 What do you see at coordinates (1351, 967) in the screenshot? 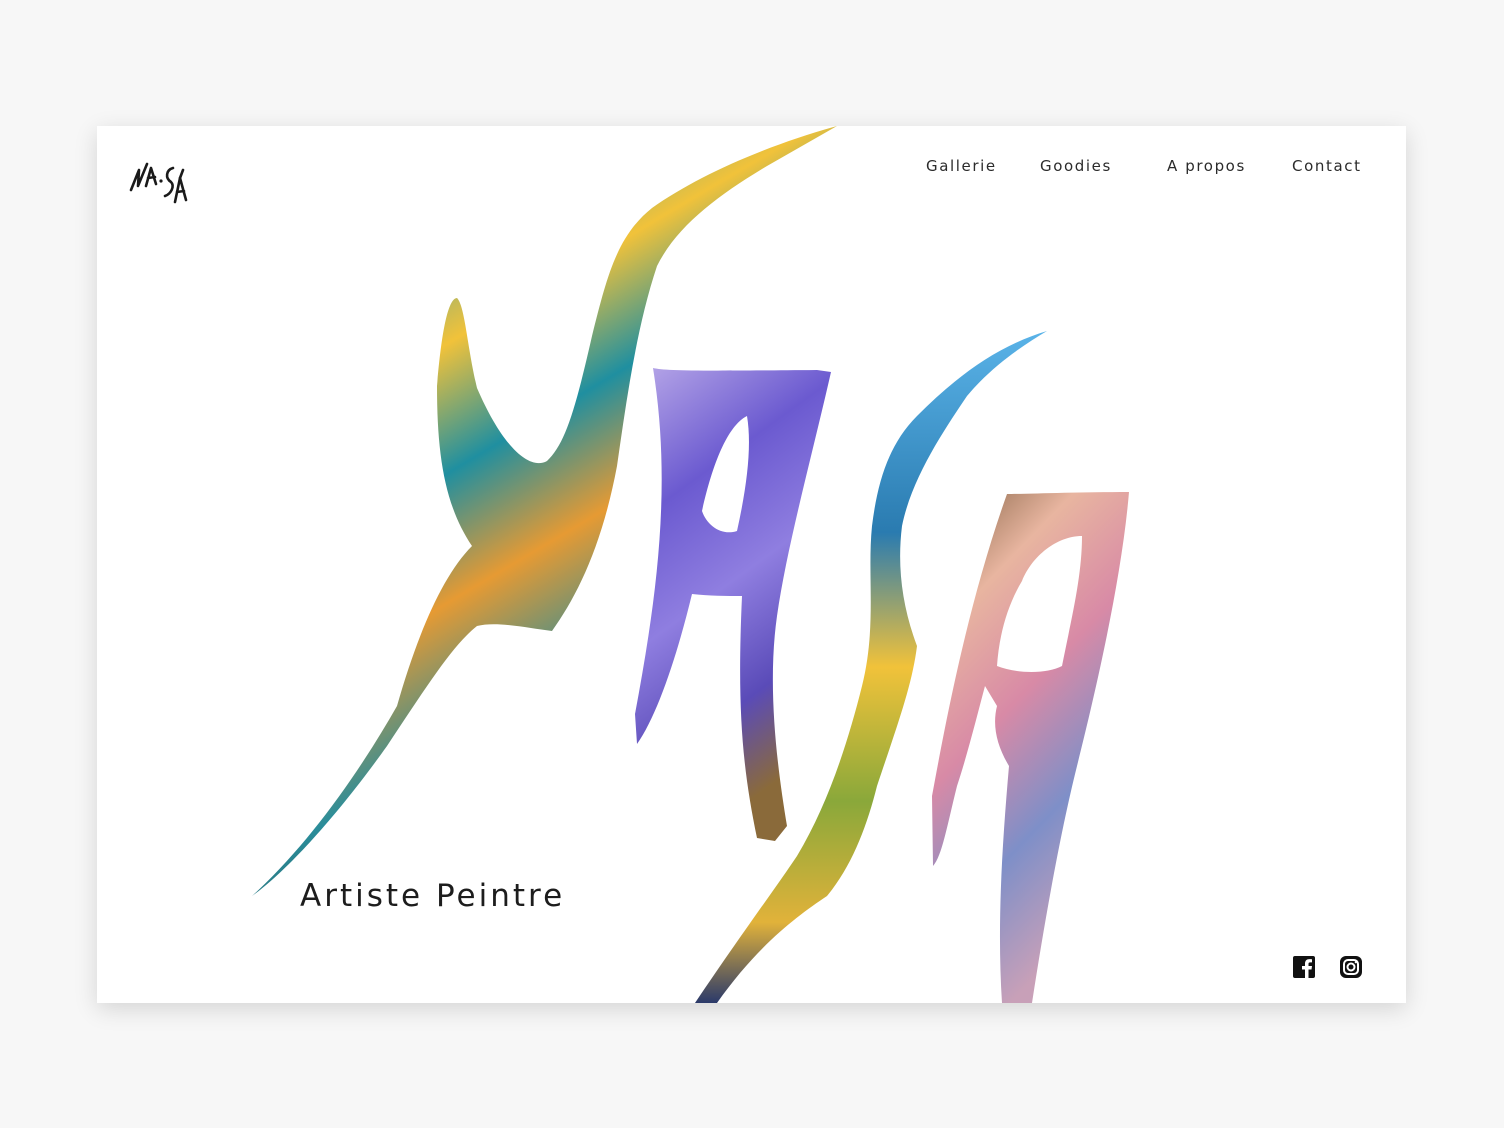
I see `instagram-icon` at bounding box center [1351, 967].